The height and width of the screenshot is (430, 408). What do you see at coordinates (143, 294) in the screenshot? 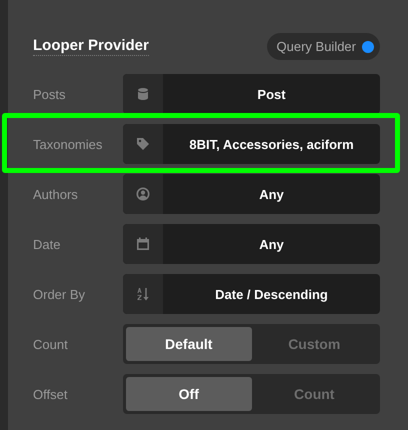
I see `sort-icon` at bounding box center [143, 294].